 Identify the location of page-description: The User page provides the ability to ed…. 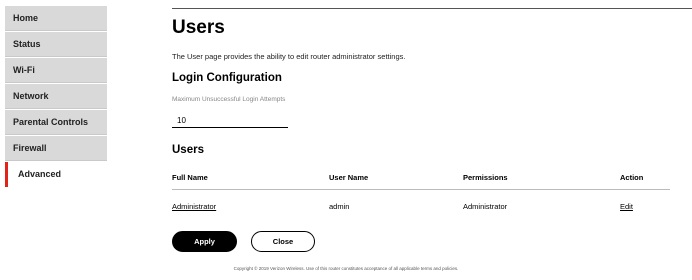
(289, 56).